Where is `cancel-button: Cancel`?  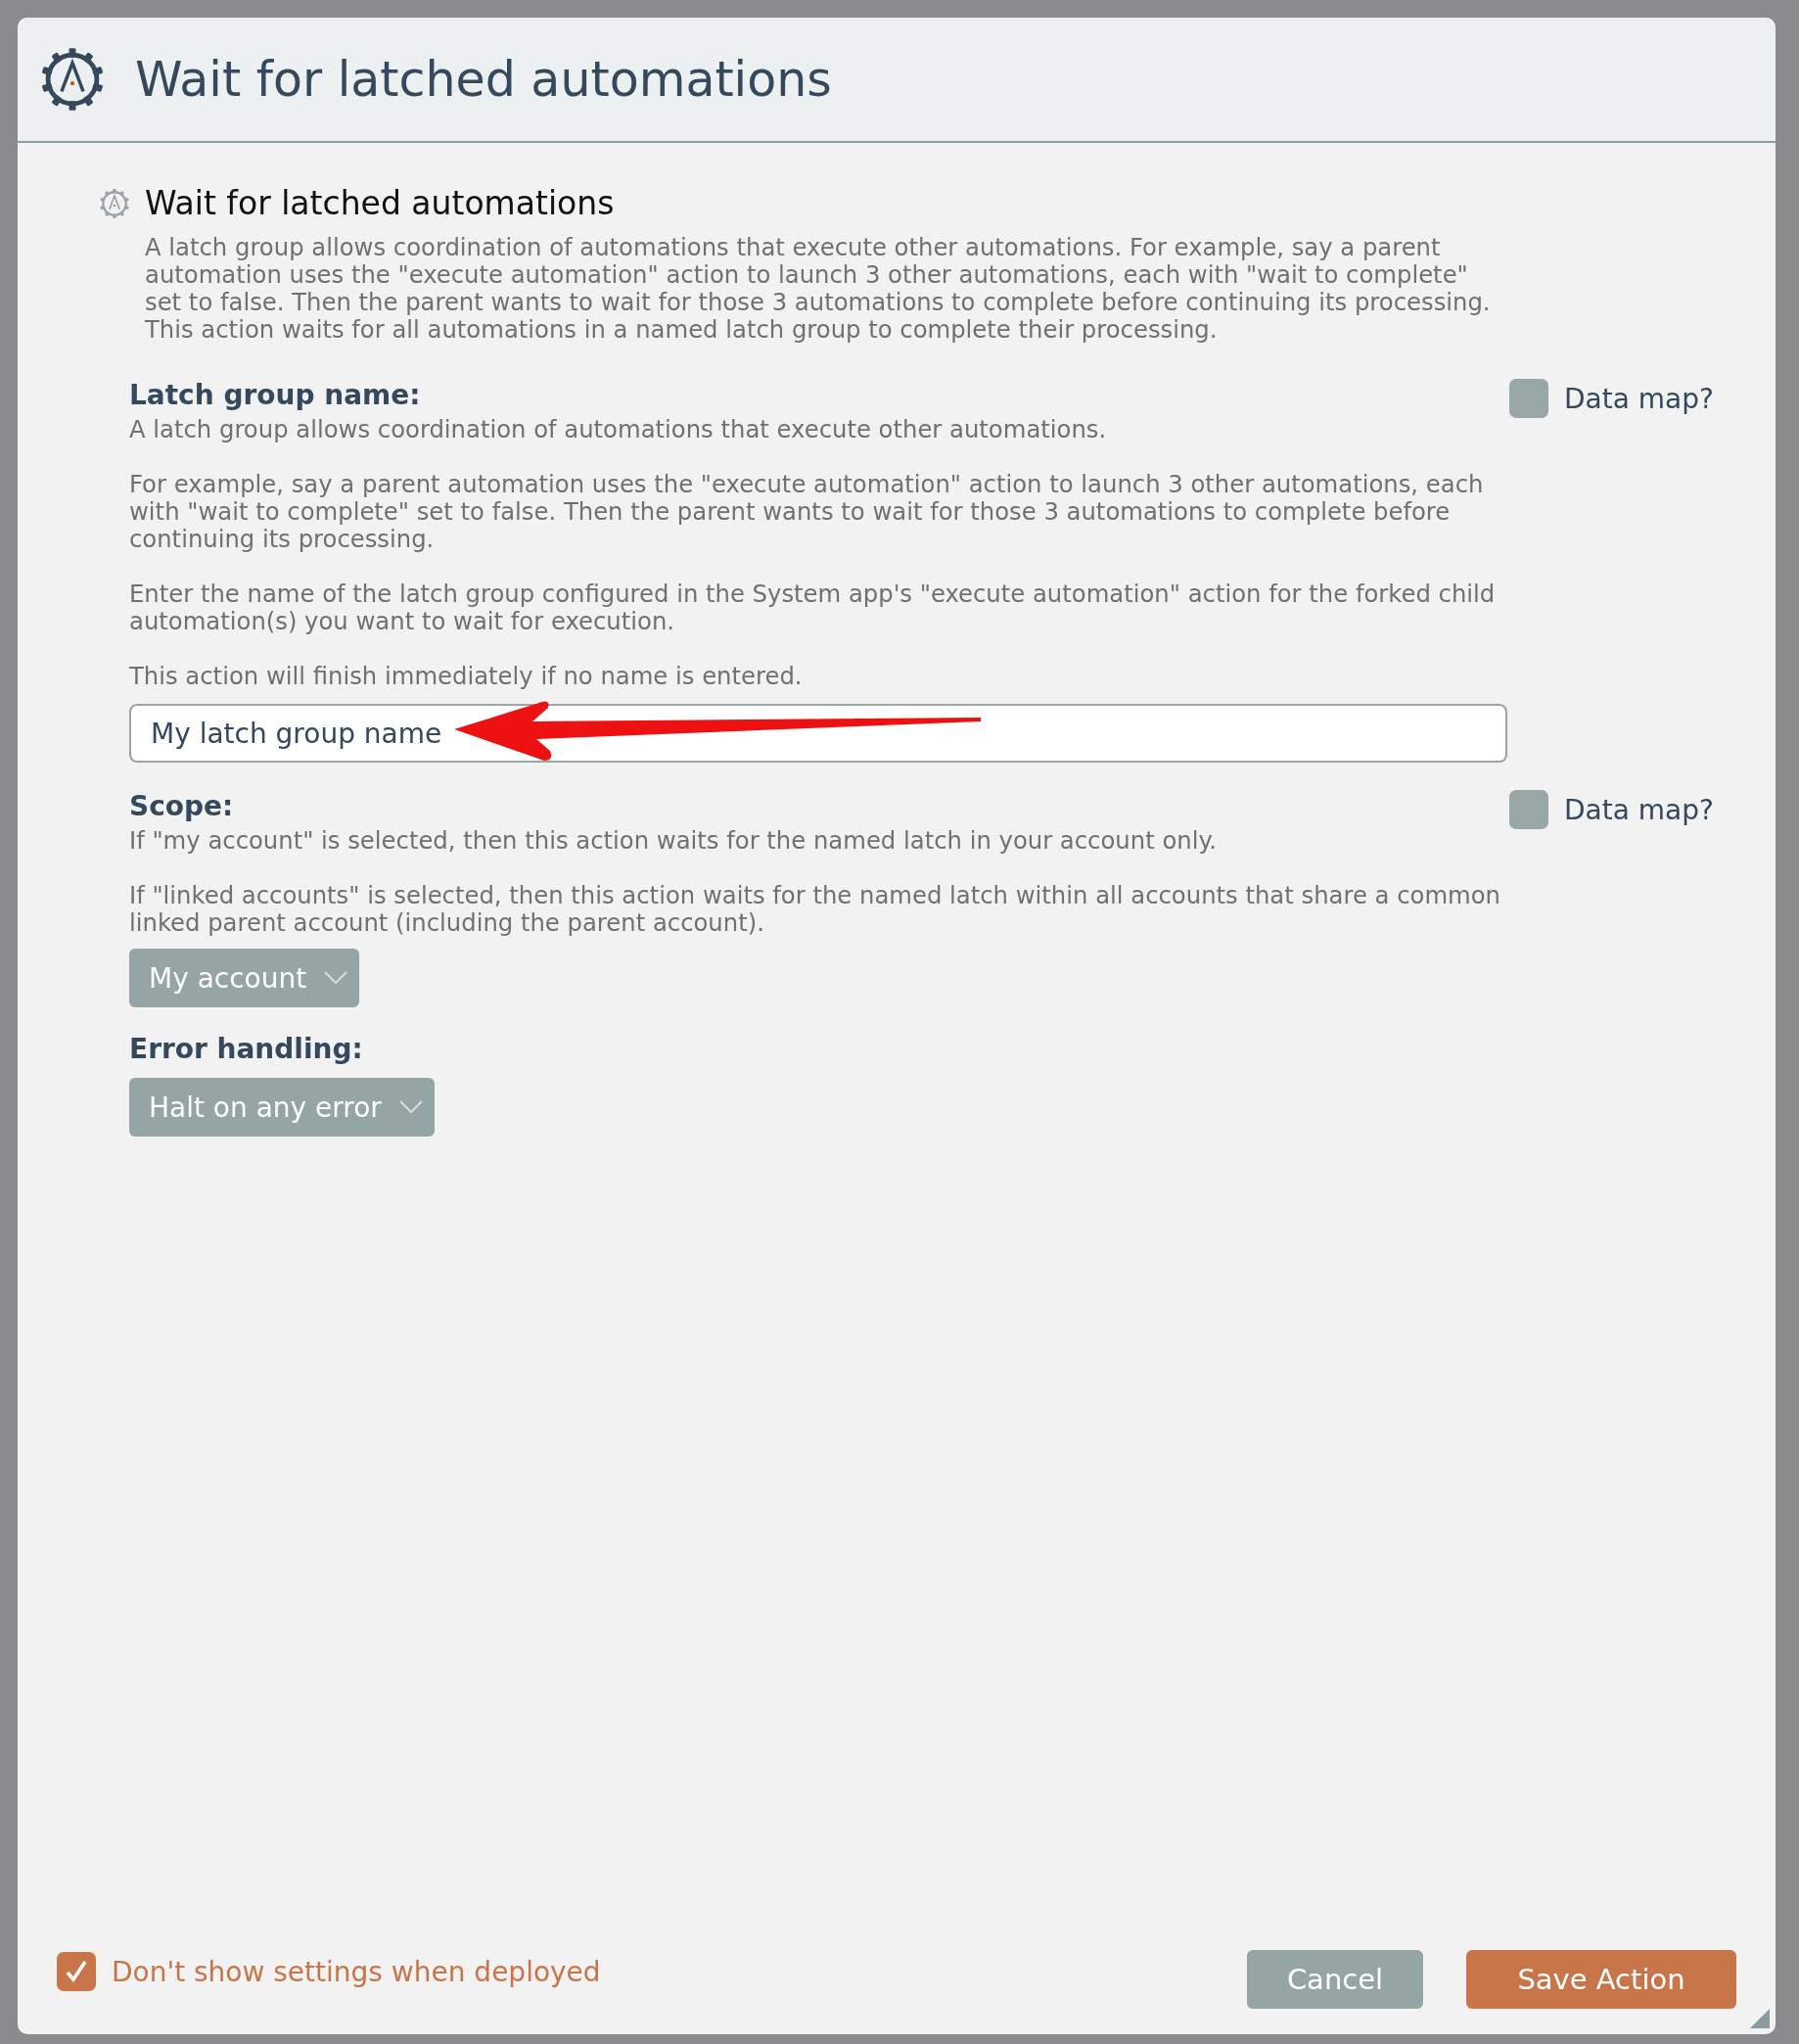
cancel-button: Cancel is located at coordinates (1335, 1980).